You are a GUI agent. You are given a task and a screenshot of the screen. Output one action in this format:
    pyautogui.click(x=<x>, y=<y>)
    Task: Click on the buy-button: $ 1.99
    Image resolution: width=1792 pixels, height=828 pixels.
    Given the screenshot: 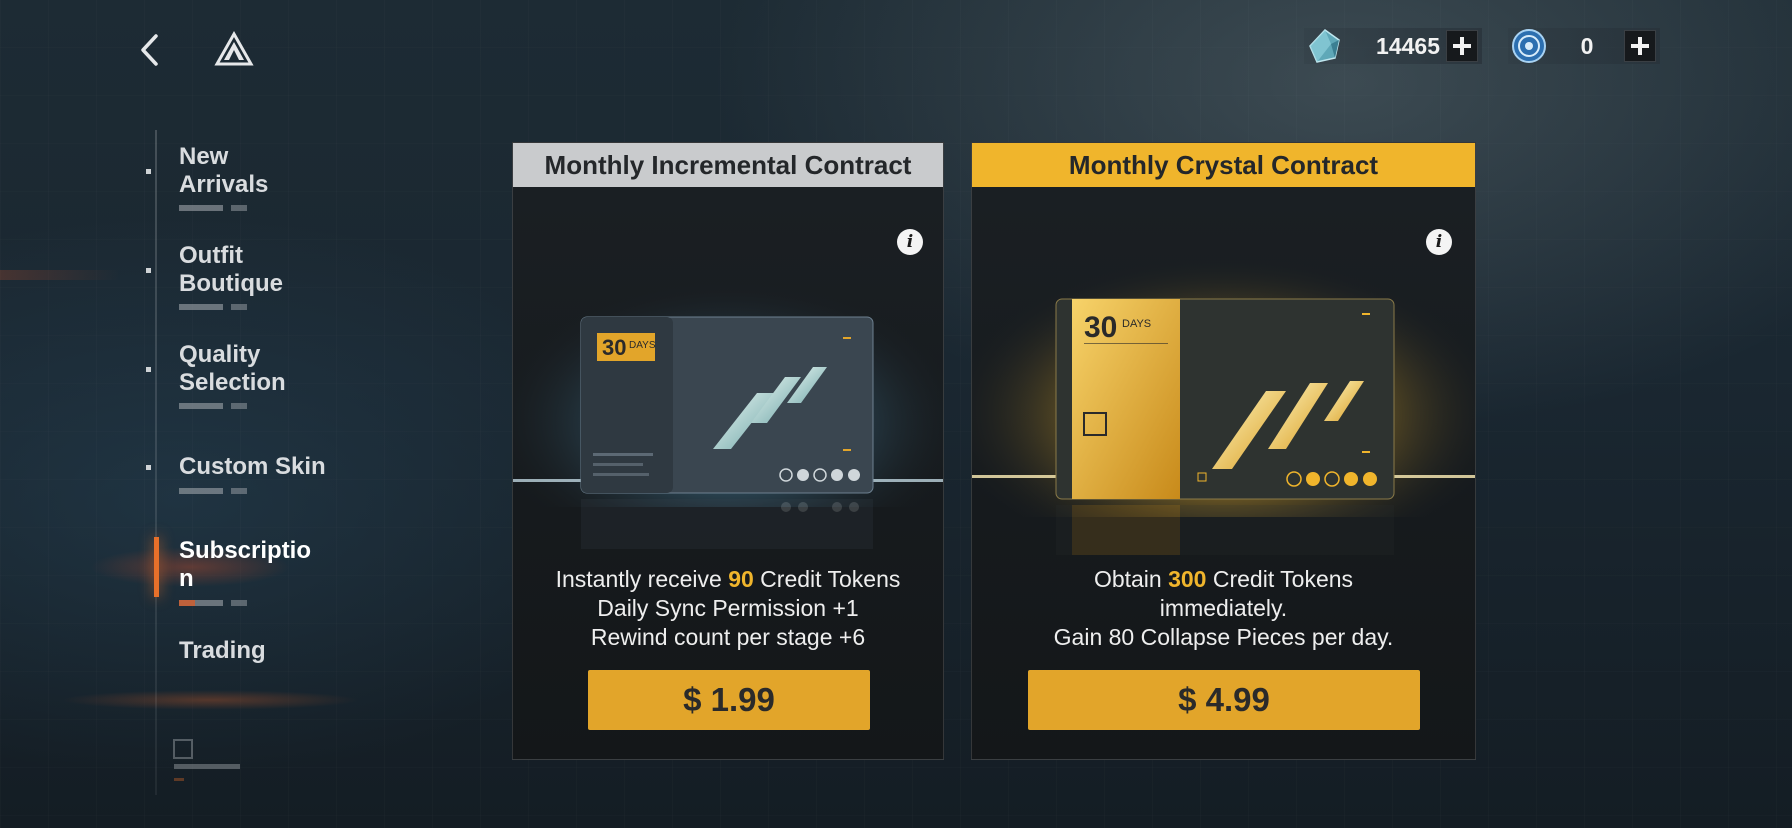 What is the action you would take?
    pyautogui.click(x=729, y=700)
    